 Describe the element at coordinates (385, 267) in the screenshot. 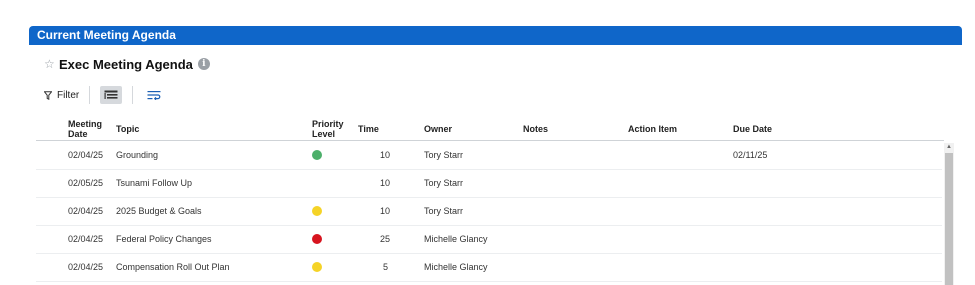

I see `cell-time: 5` at that location.